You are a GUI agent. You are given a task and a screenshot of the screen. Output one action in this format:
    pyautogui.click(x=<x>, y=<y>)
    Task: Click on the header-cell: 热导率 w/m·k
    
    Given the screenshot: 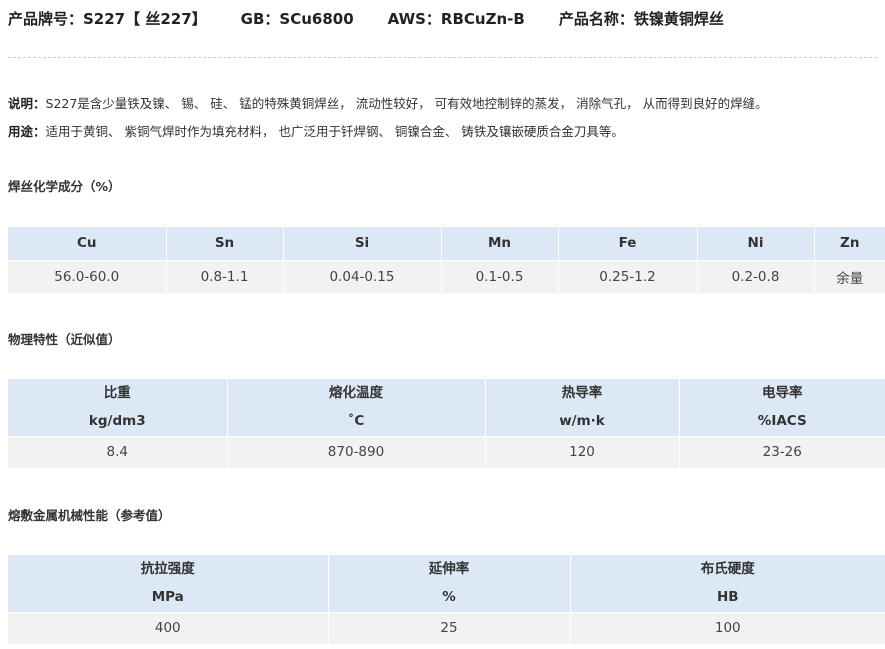 What is the action you would take?
    pyautogui.click(x=582, y=407)
    